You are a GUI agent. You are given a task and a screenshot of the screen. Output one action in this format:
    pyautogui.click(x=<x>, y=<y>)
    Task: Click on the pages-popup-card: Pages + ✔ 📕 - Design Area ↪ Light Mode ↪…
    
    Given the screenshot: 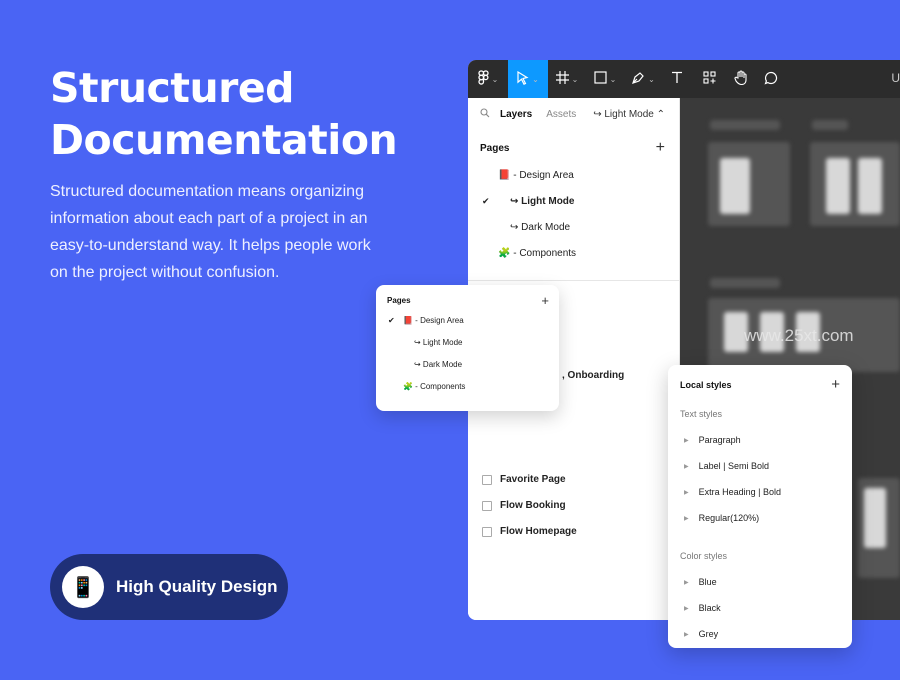 What is the action you would take?
    pyautogui.click(x=467, y=348)
    